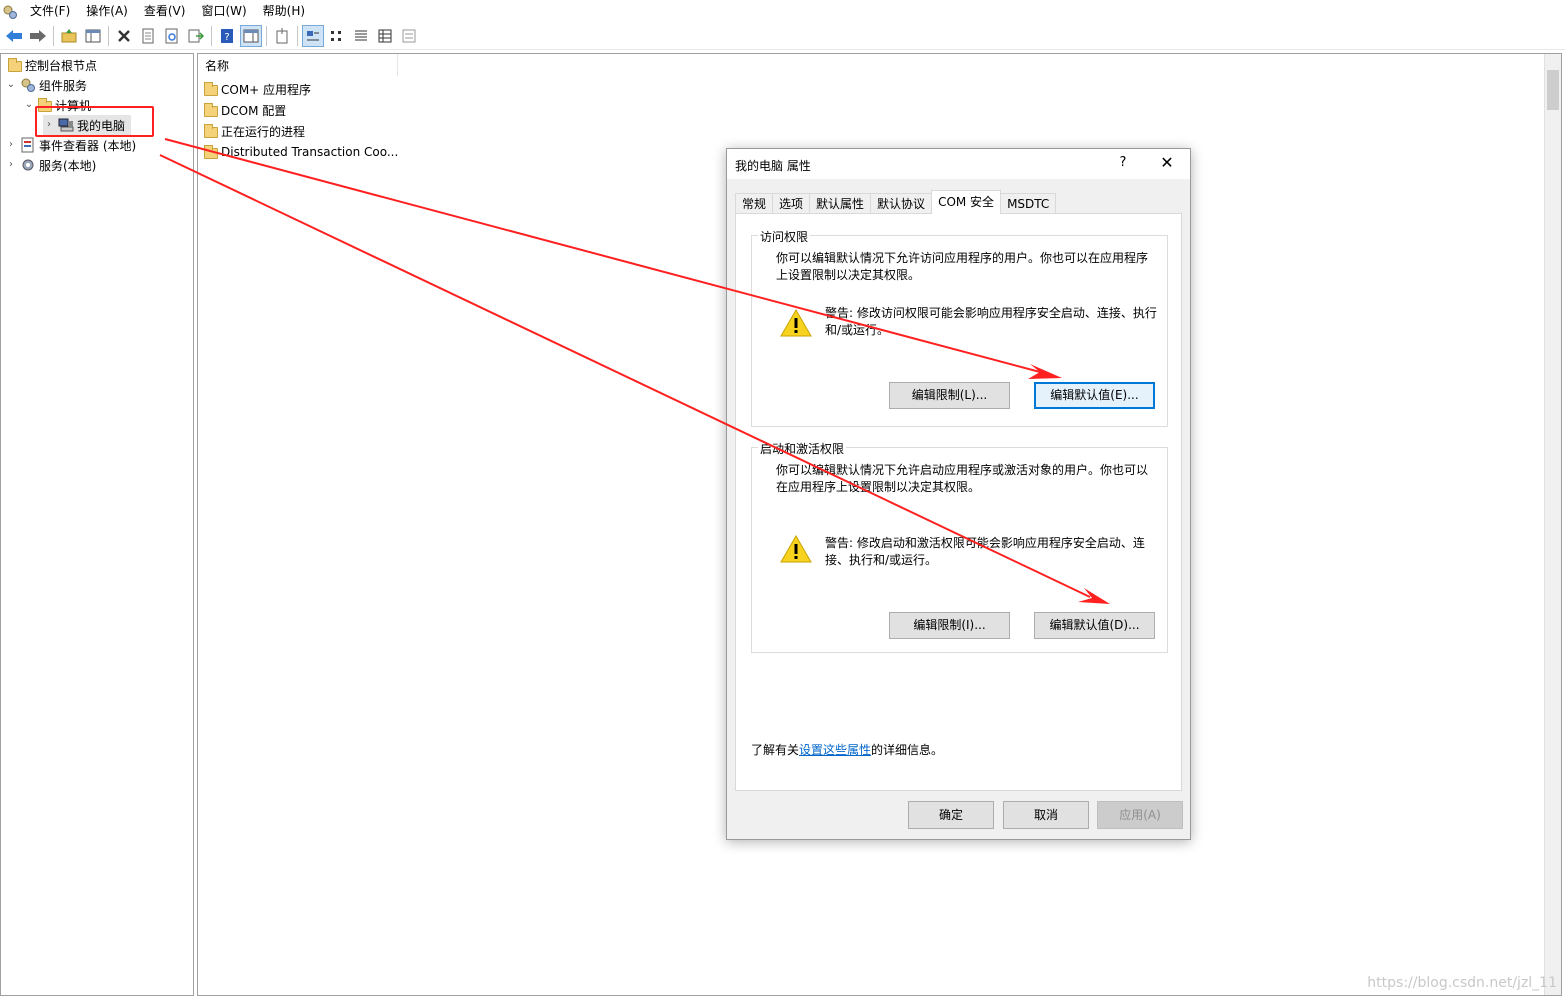 The width and height of the screenshot is (1565, 999). What do you see at coordinates (298, 65) in the screenshot?
I see `column-header-name: 名称` at bounding box center [298, 65].